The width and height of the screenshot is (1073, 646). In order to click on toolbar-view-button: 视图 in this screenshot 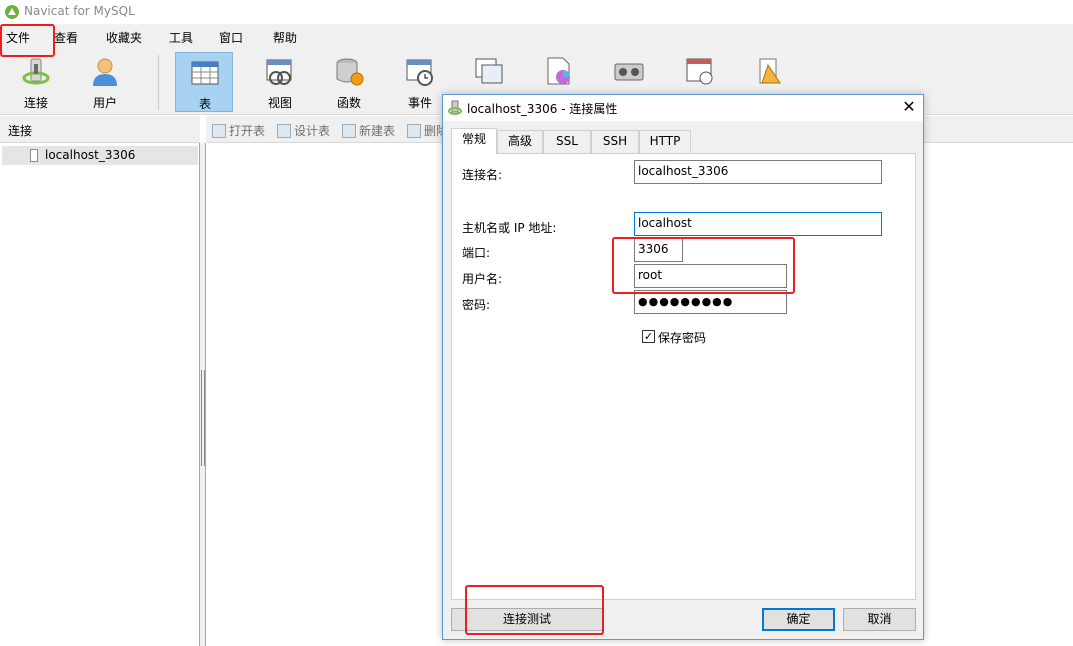, I will do `click(280, 82)`.